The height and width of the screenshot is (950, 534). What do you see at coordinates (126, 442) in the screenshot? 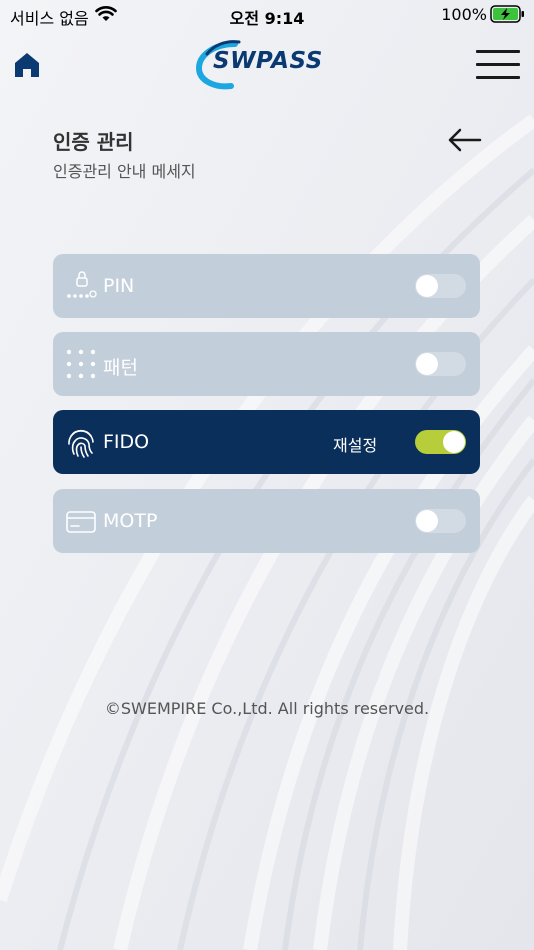
I see `auth-label-fido: FIDO` at bounding box center [126, 442].